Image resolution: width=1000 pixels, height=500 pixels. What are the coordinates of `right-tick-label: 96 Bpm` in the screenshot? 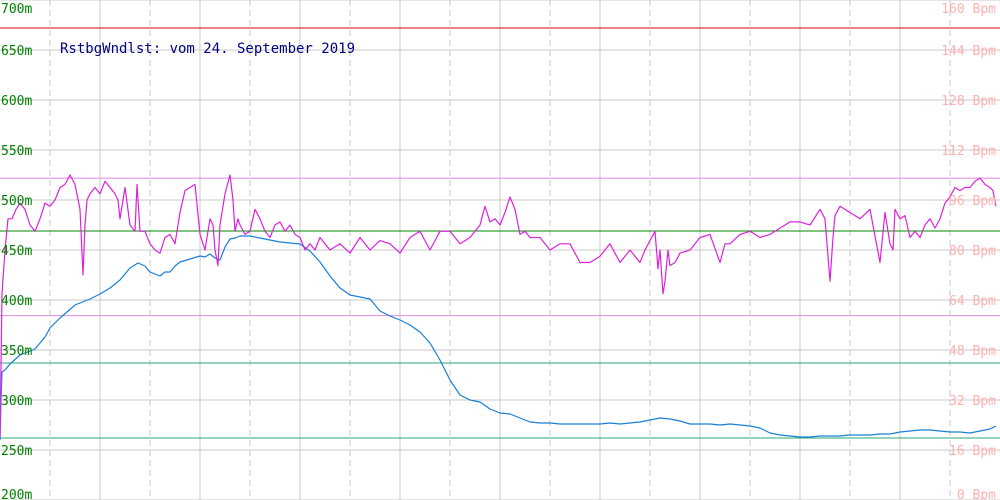 It's located at (972, 201).